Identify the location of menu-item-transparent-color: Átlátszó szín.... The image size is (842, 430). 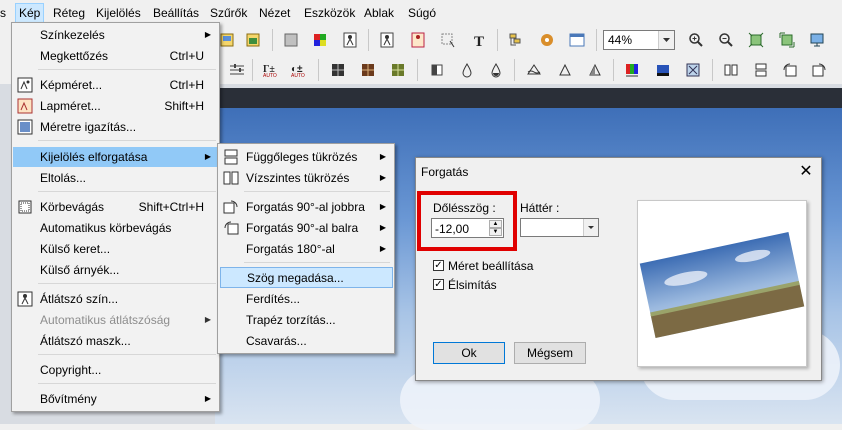
(115, 299).